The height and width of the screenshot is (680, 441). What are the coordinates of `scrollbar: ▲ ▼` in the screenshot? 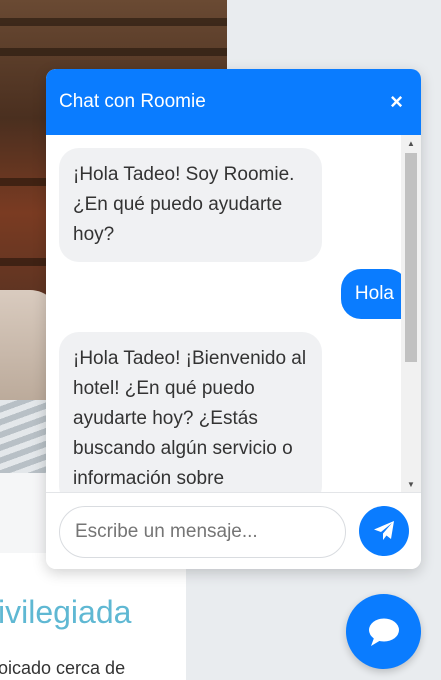 It's located at (411, 313).